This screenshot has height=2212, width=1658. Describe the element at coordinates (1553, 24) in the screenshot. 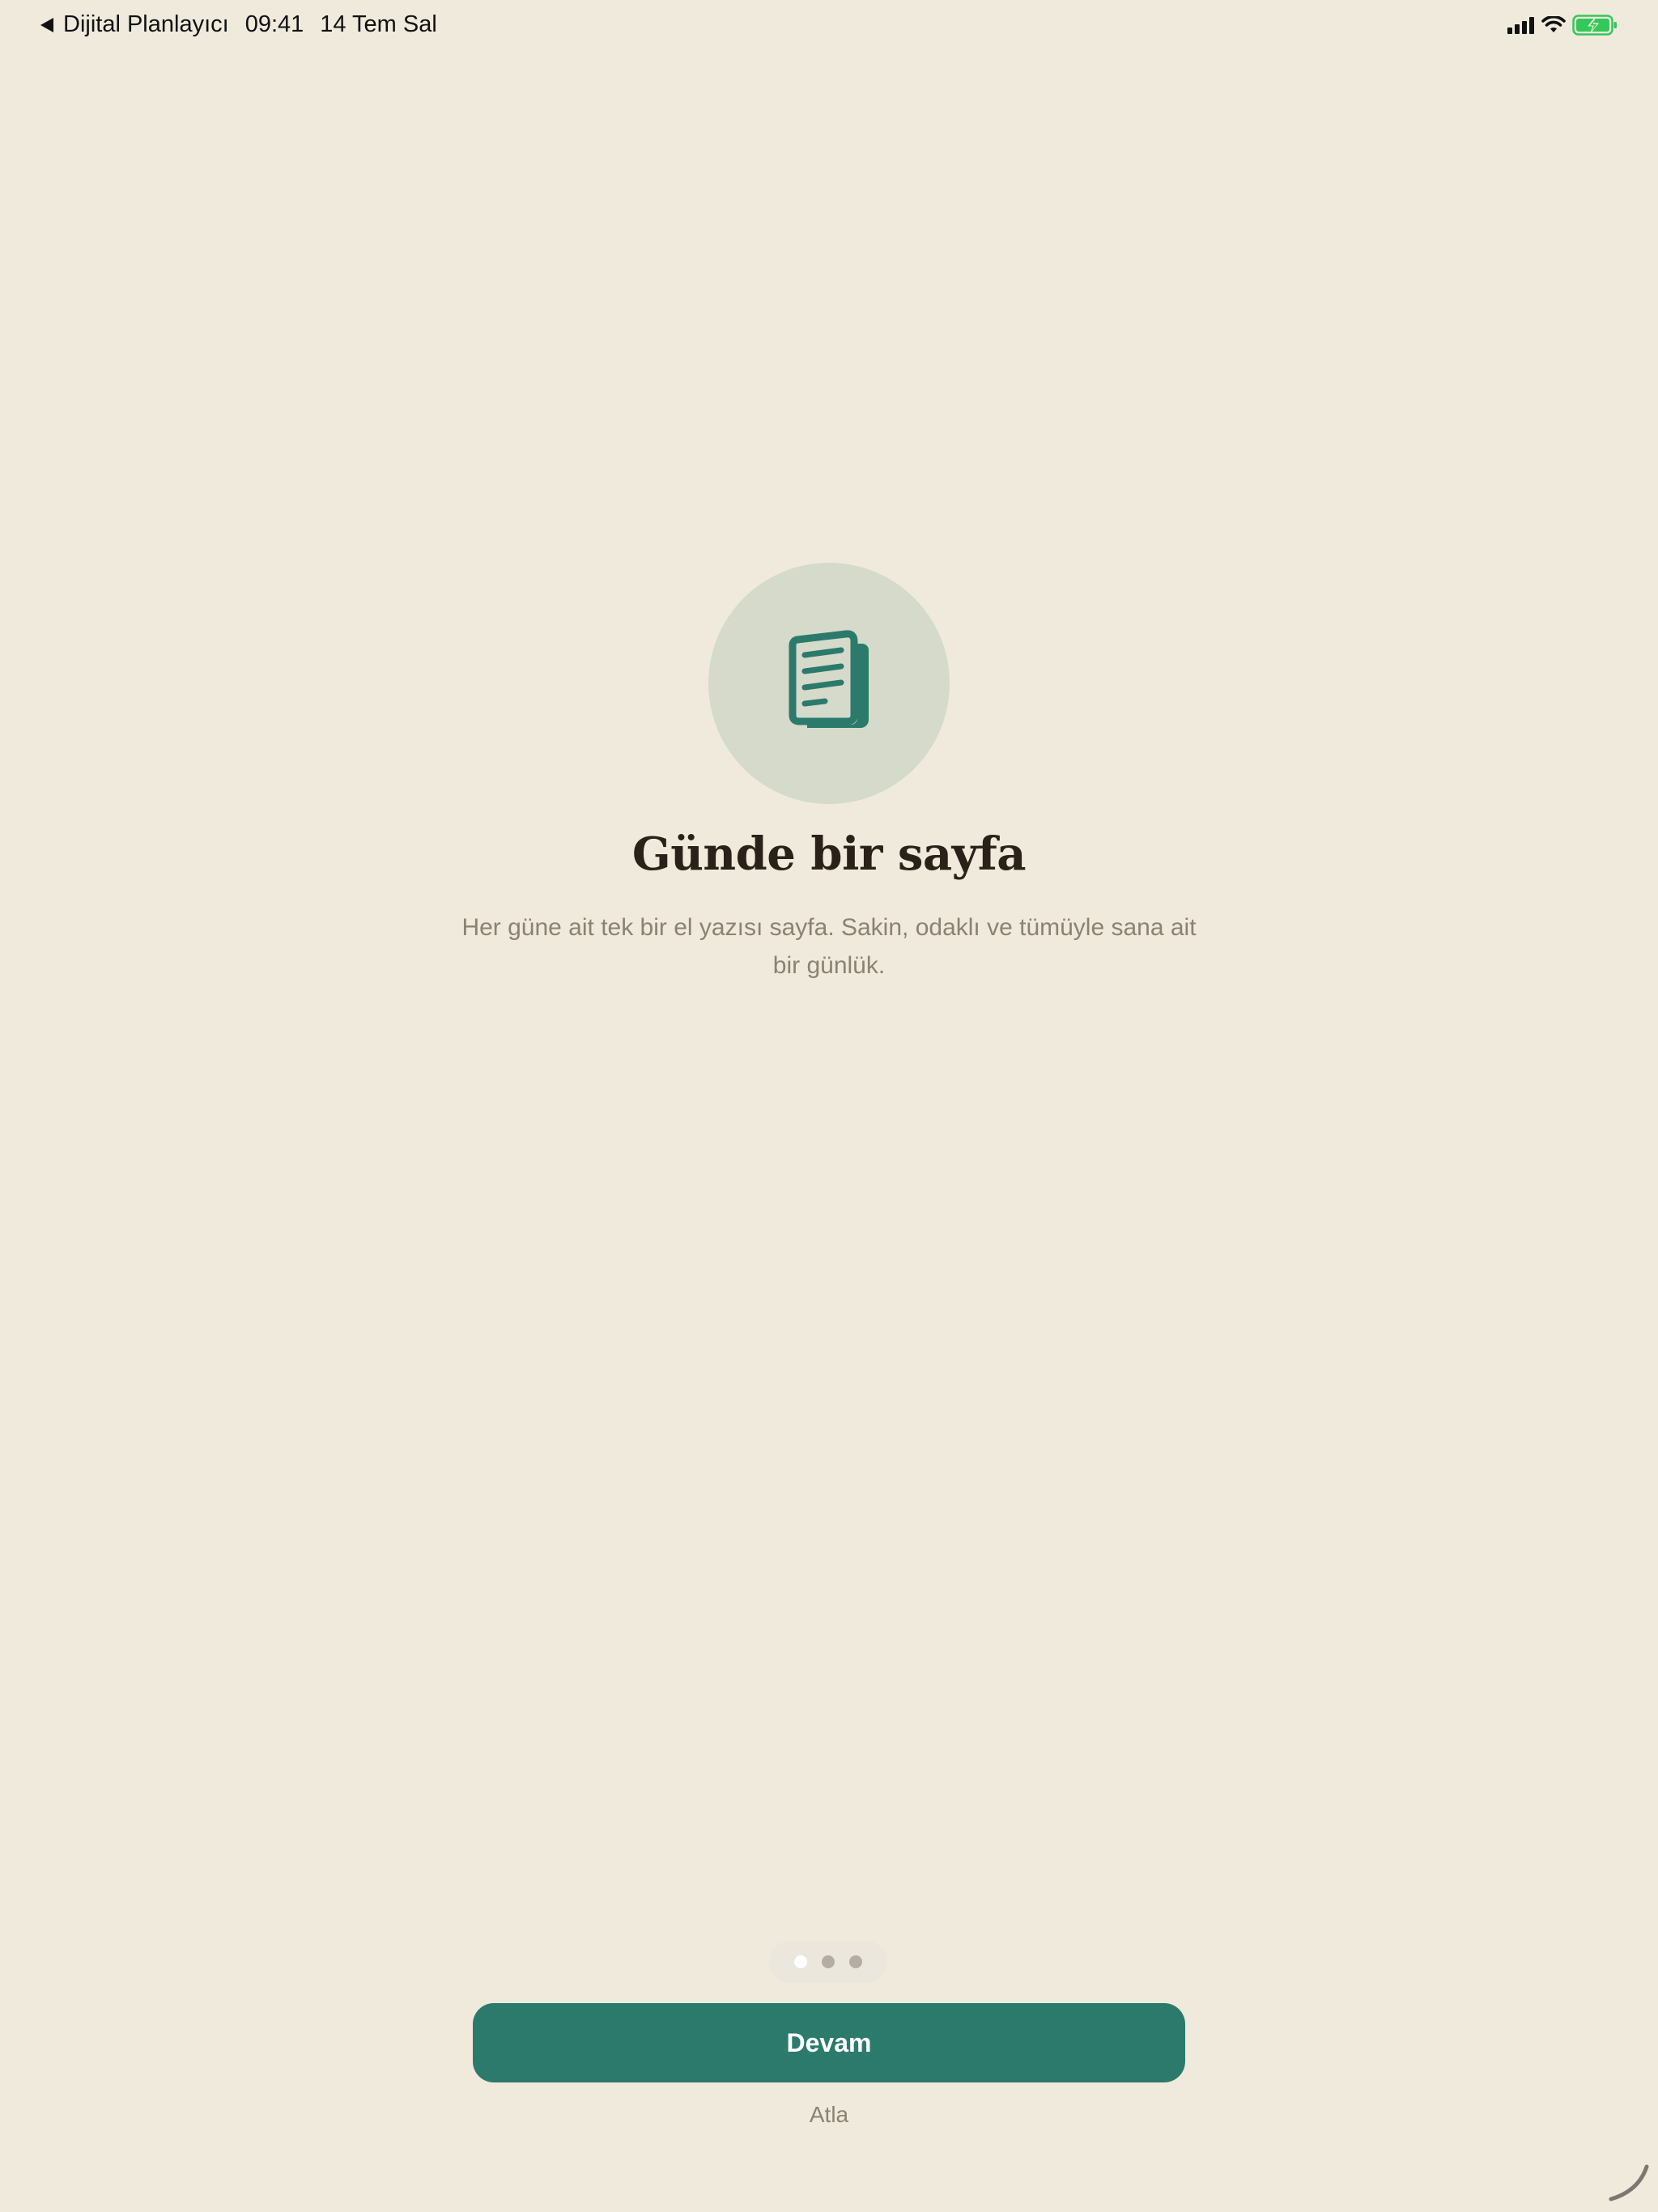

I see `wifi-icon` at that location.